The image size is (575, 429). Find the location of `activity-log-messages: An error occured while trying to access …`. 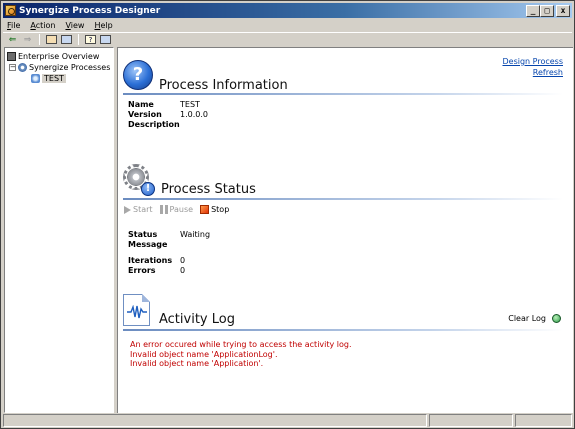

activity-log-messages: An error occured while trying to access … is located at coordinates (241, 354).